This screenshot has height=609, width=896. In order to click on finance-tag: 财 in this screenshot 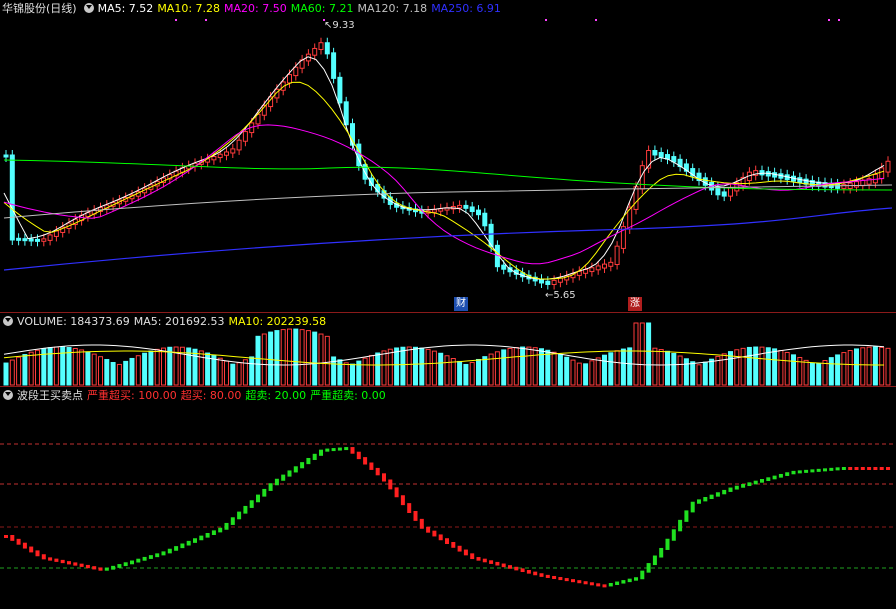, I will do `click(461, 304)`.